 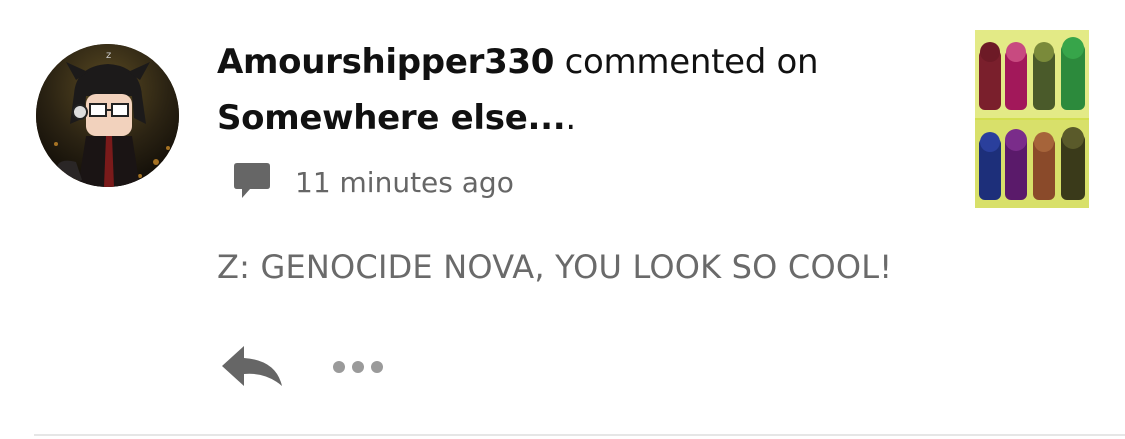 I want to click on user-avatar: z, so click(x=107, y=115).